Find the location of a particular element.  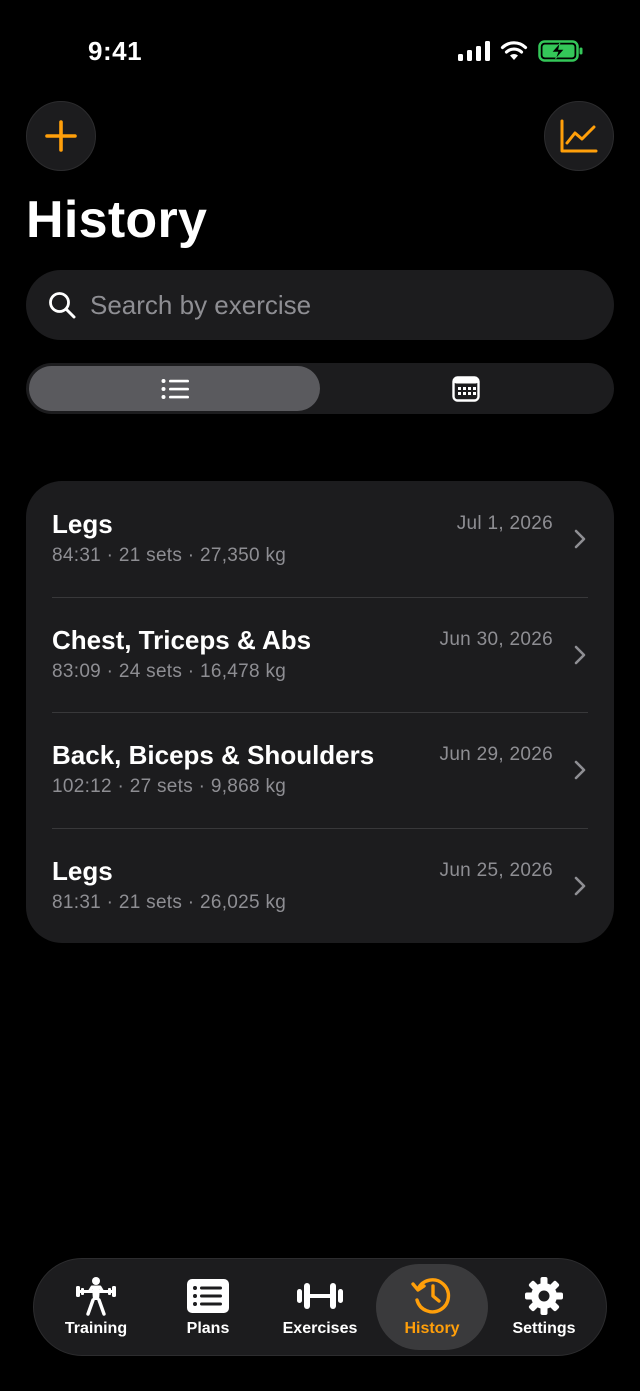

tab-plans: Plans is located at coordinates (208, 1307).